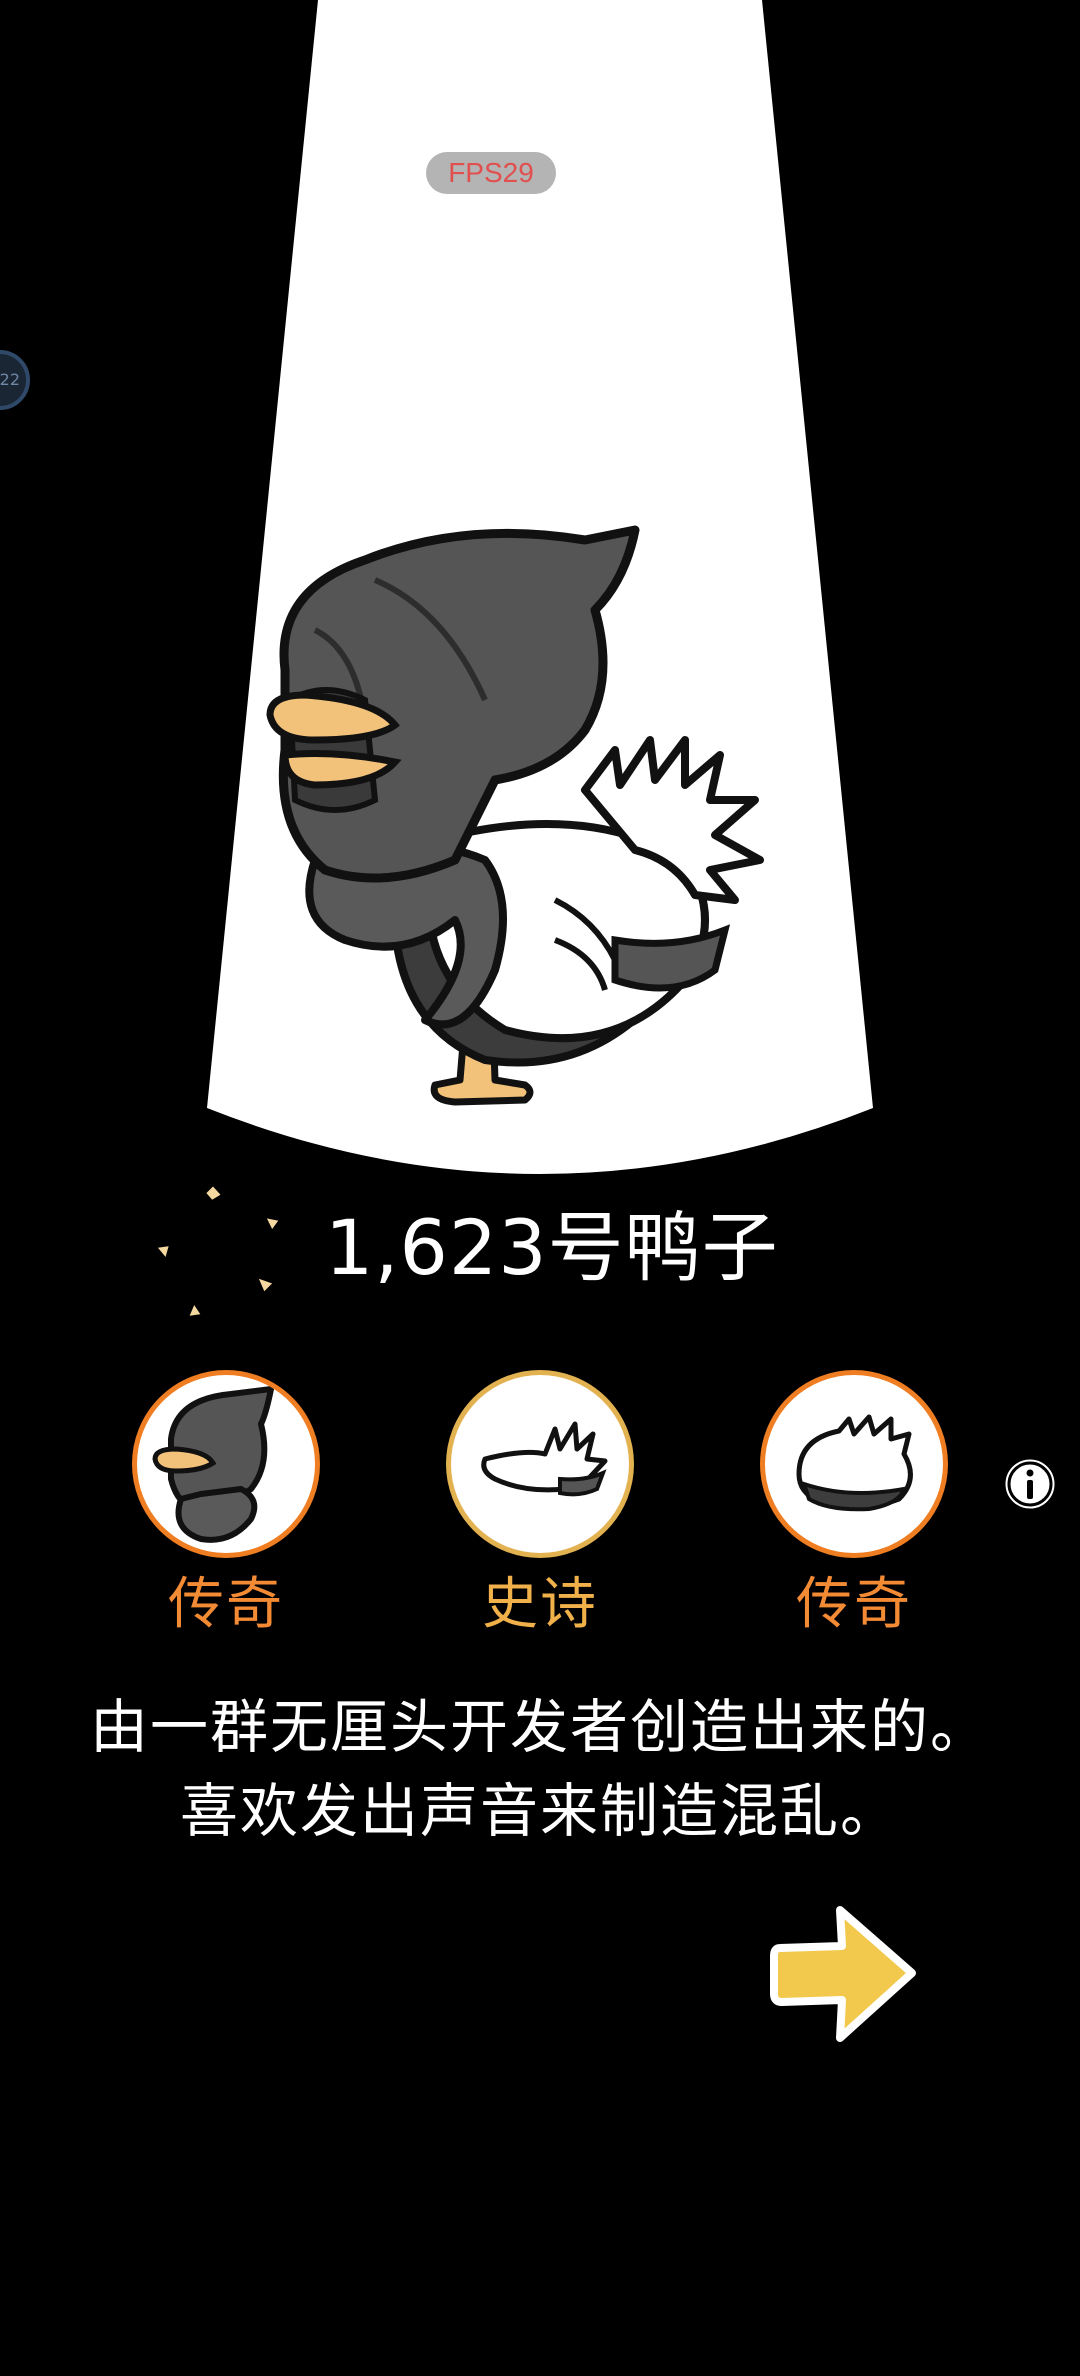 This screenshot has height=2376, width=1080. Describe the element at coordinates (845, 1973) in the screenshot. I see `arrow-right-icon` at that location.